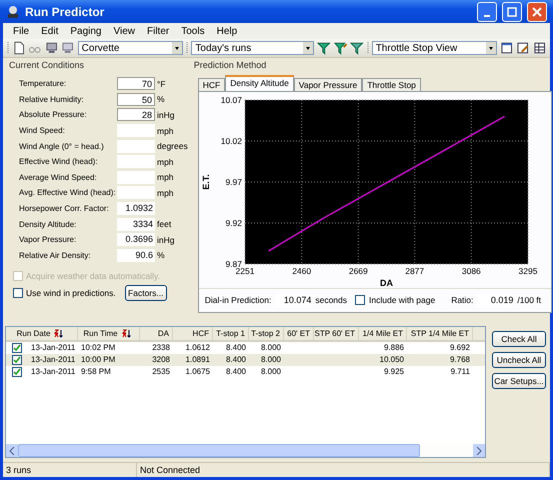 The width and height of the screenshot is (553, 480). Describe the element at coordinates (391, 84) in the screenshot. I see `tab: Throttle Stop` at that location.